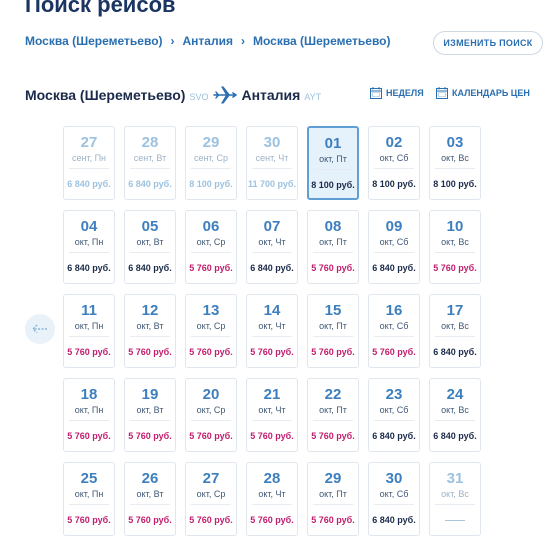 The height and width of the screenshot is (545, 560). I want to click on calendar-day-cell: 27 сент, Пн 6 840 руб., so click(89, 163).